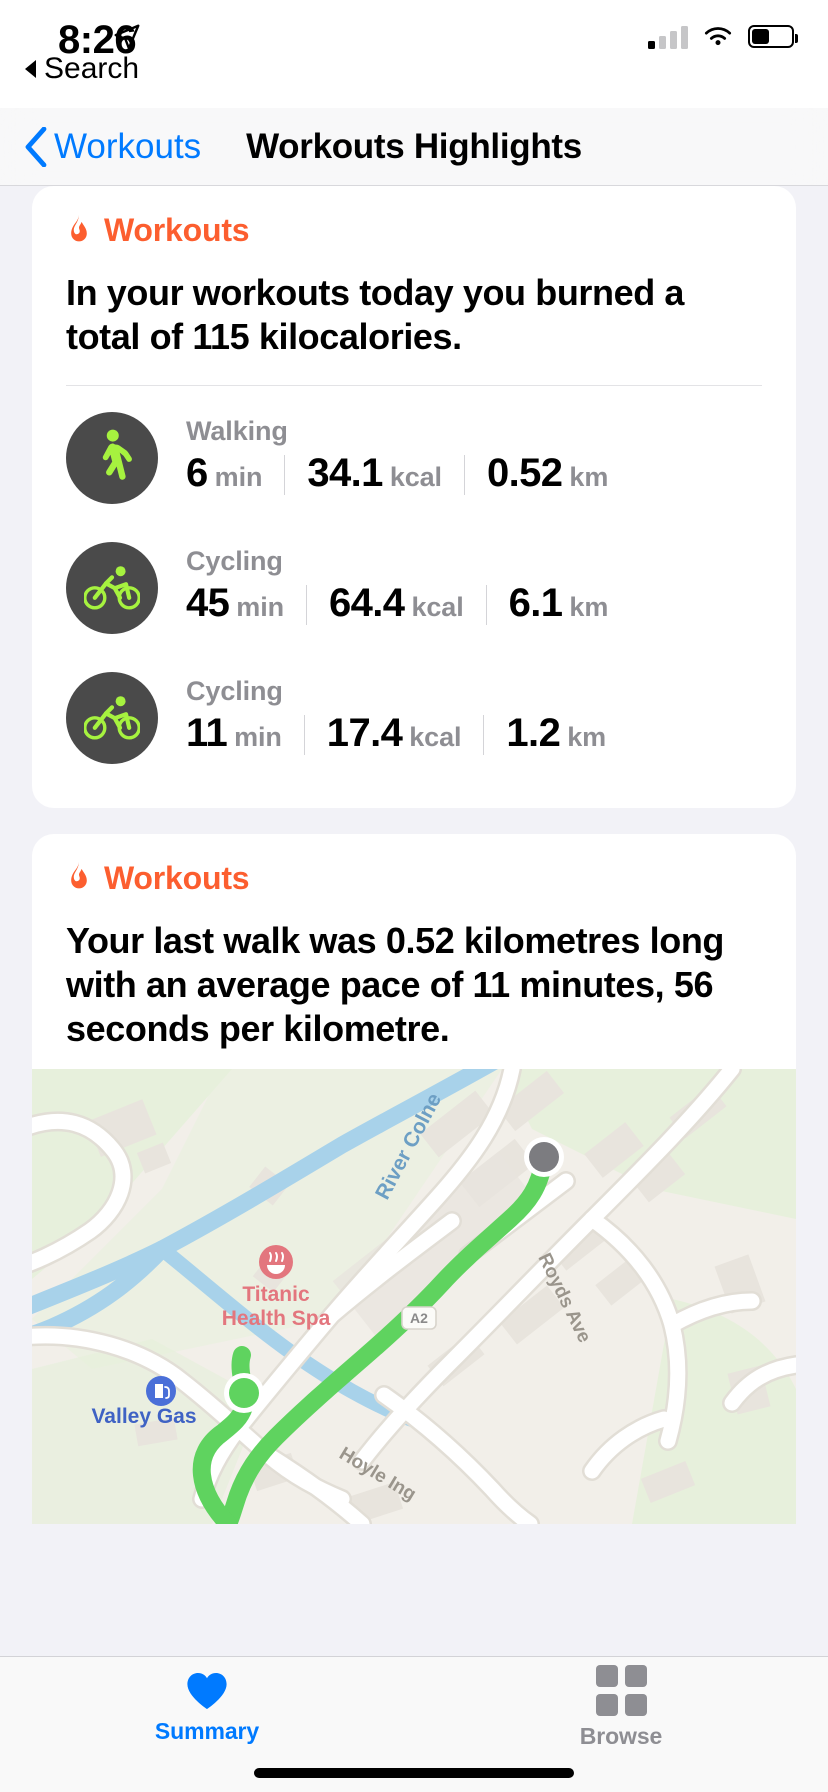 This screenshot has width=828, height=1792. What do you see at coordinates (235, 603) in the screenshot?
I see `metric-duration: 45 min` at bounding box center [235, 603].